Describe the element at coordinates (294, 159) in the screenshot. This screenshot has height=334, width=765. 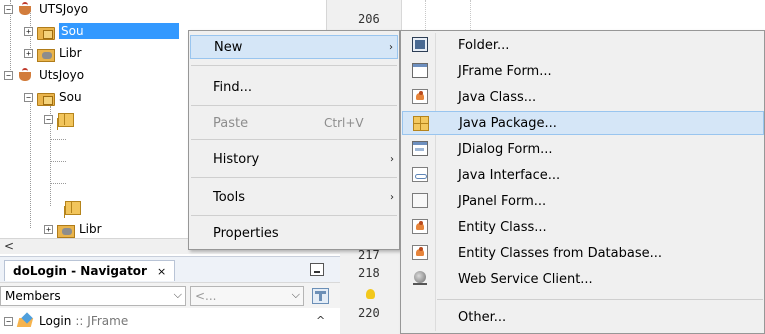
I see `menu-item-history: History ›` at that location.